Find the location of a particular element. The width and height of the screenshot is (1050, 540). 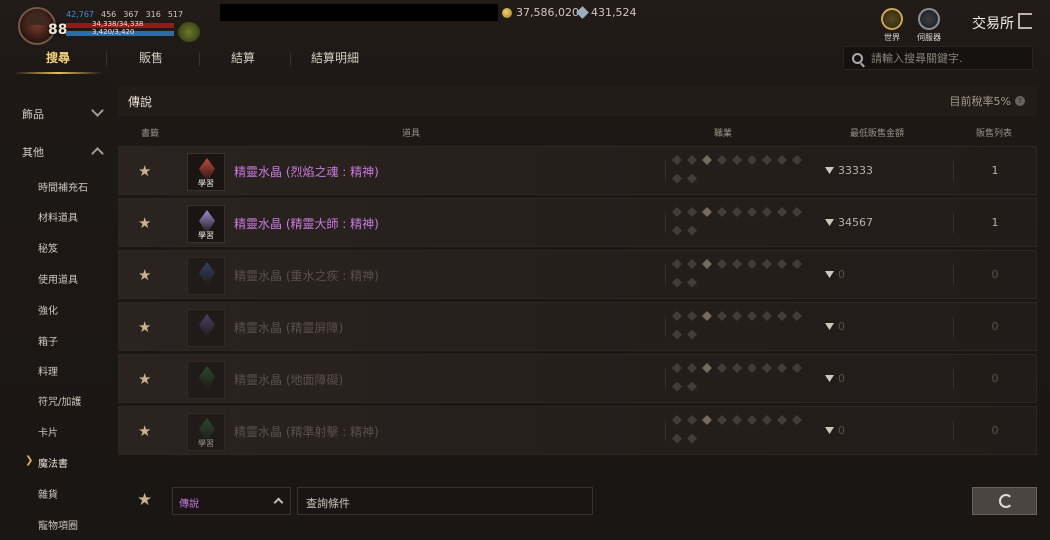

tab-sell: 販售 is located at coordinates (151, 60).